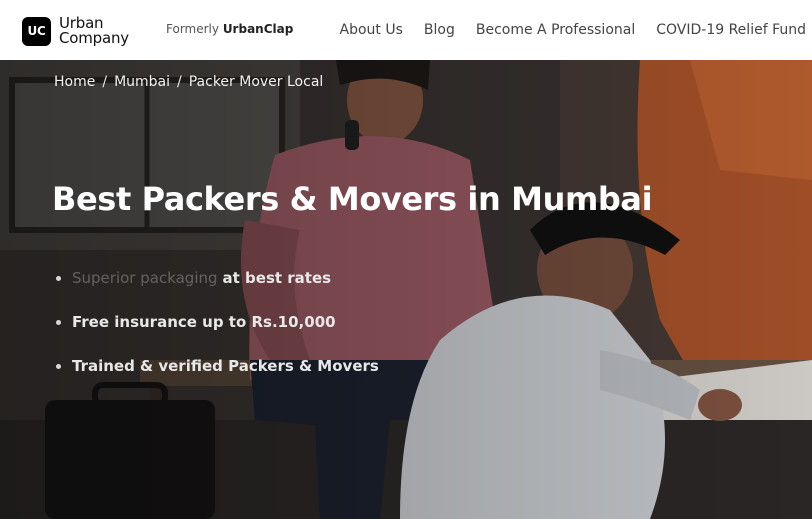 The width and height of the screenshot is (812, 519). I want to click on breadcrumb-mumbai: Mumbai, so click(142, 82).